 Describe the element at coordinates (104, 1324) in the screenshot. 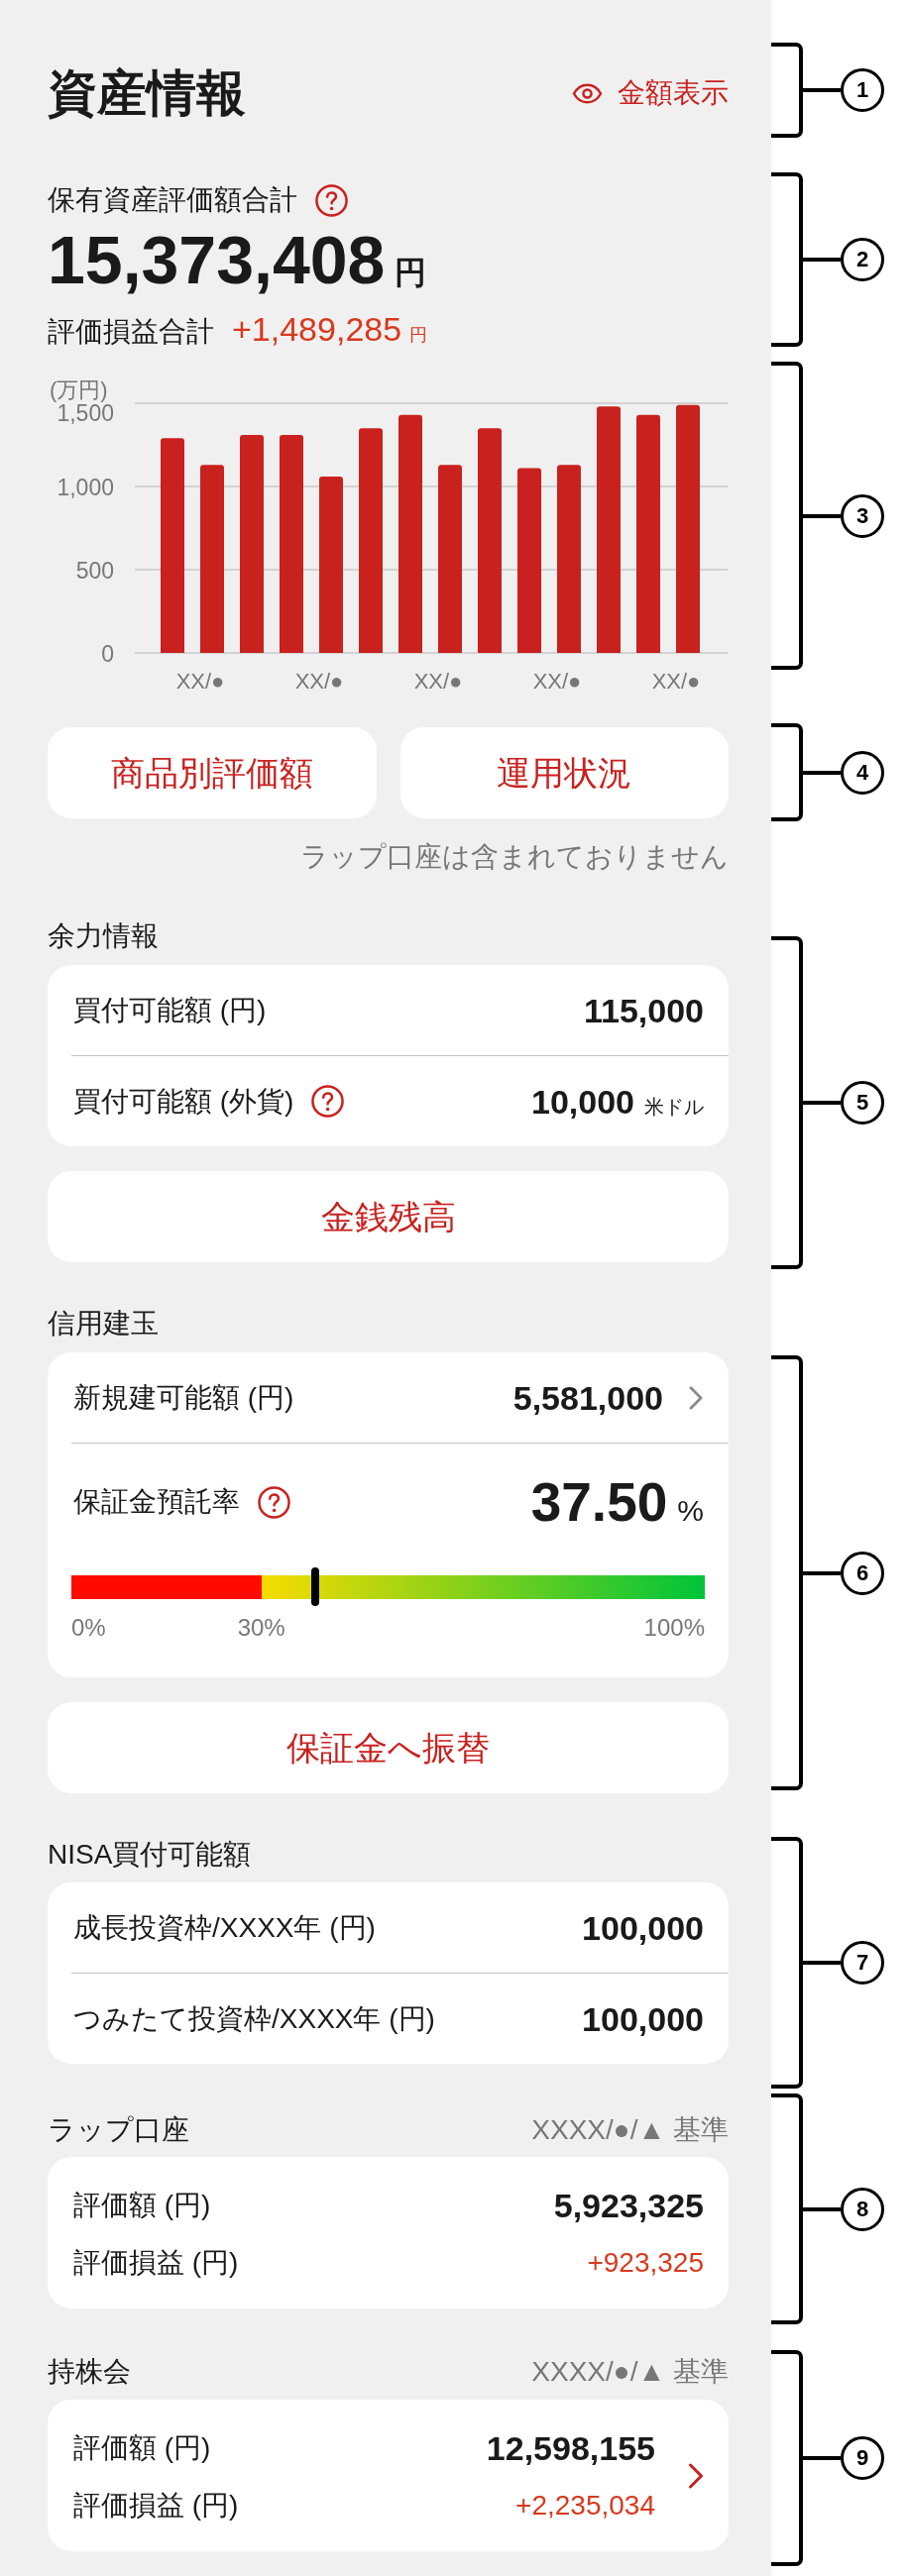

I see `section-title: 信用建玉` at that location.